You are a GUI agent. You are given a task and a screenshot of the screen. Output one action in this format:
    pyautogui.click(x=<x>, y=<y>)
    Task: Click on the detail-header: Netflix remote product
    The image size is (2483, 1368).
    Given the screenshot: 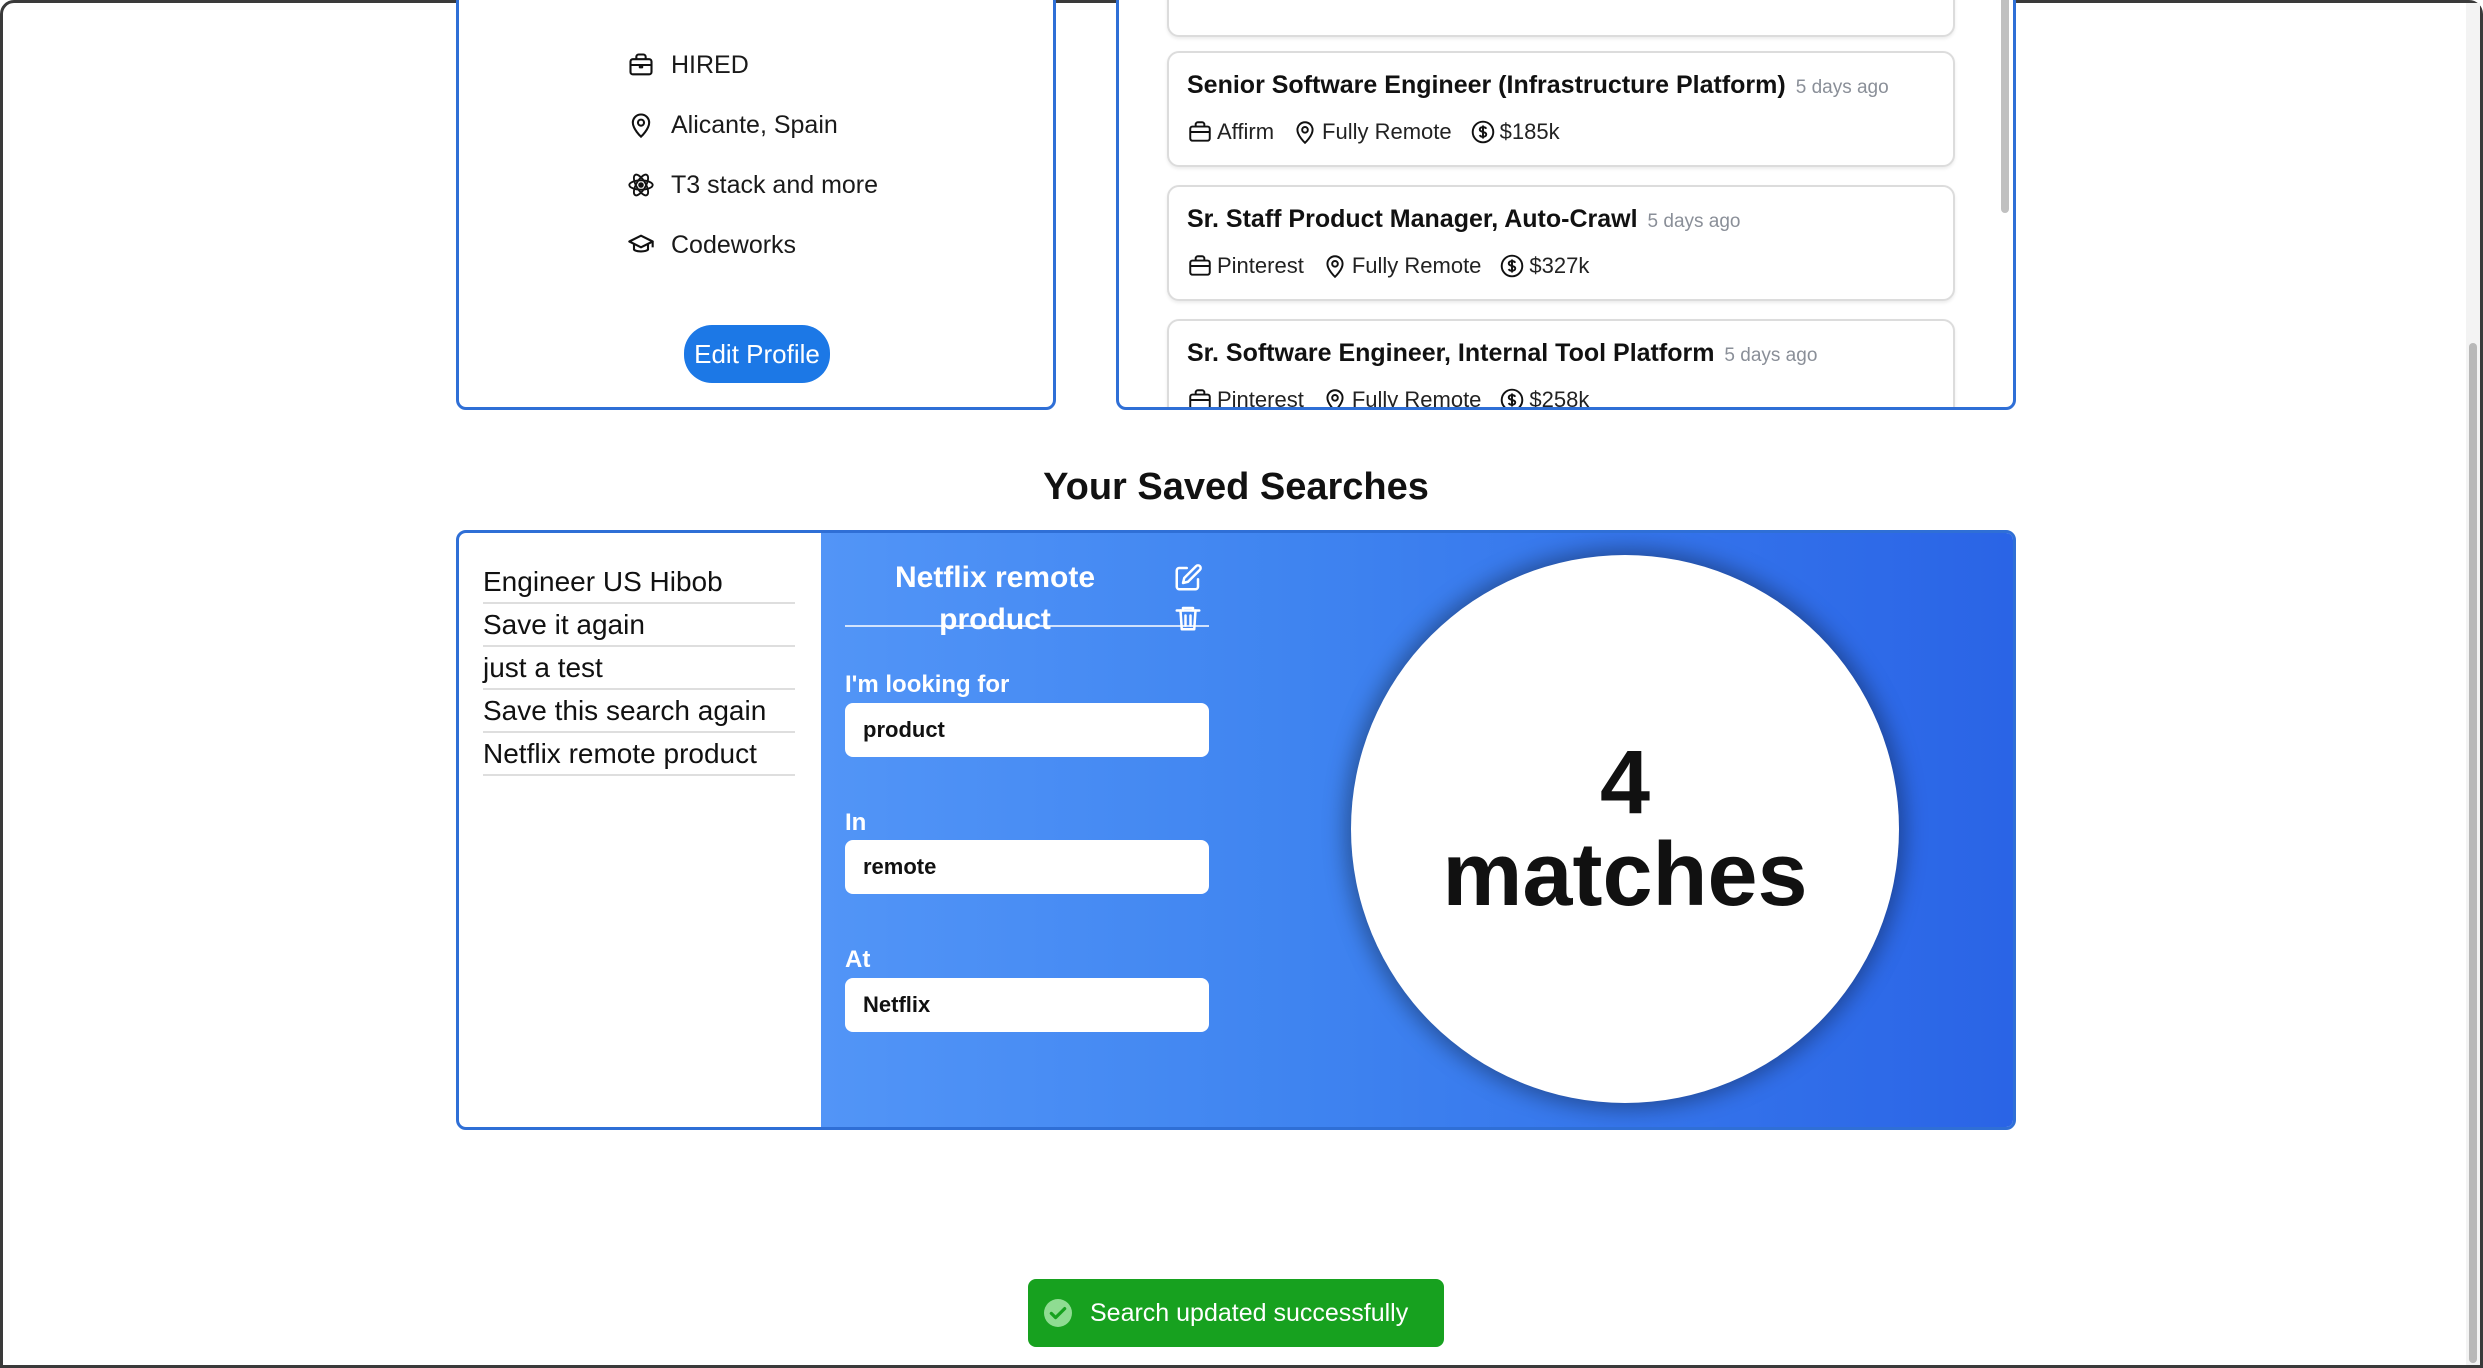 What is the action you would take?
    pyautogui.click(x=1027, y=596)
    